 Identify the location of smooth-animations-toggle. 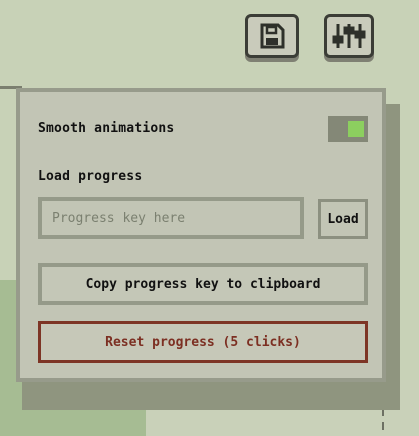
(348, 129).